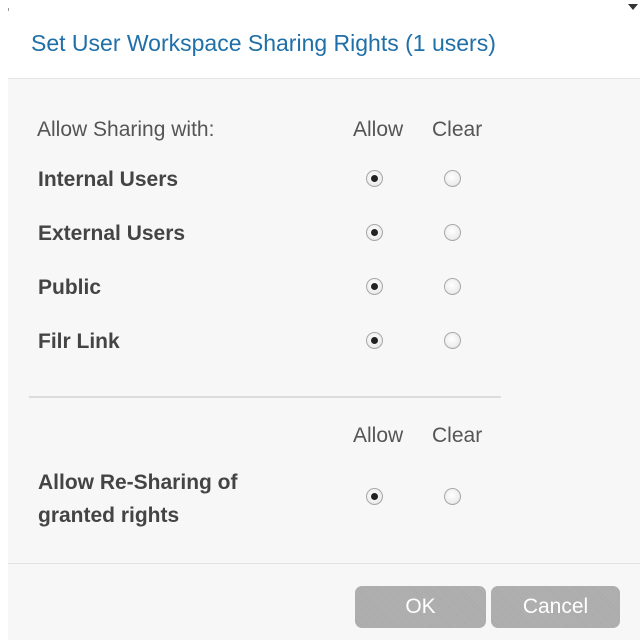 This screenshot has height=640, width=640. What do you see at coordinates (374, 286) in the screenshot?
I see `public-allow-radio` at bounding box center [374, 286].